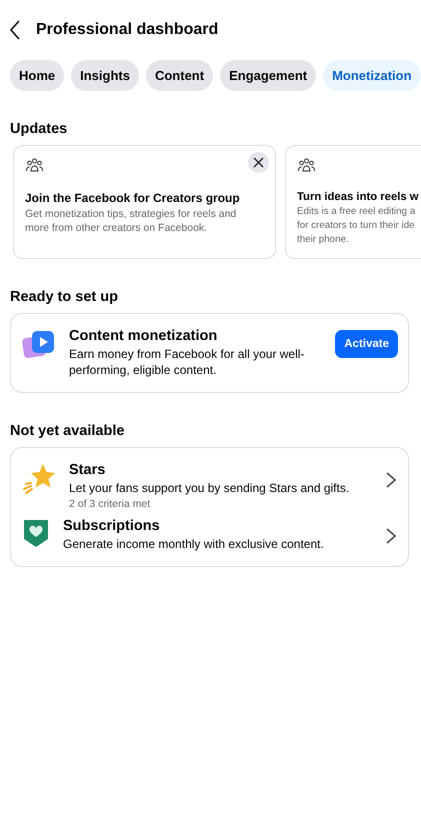  What do you see at coordinates (133, 198) in the screenshot?
I see `card-title: Join the Facebook for Creators group` at bounding box center [133, 198].